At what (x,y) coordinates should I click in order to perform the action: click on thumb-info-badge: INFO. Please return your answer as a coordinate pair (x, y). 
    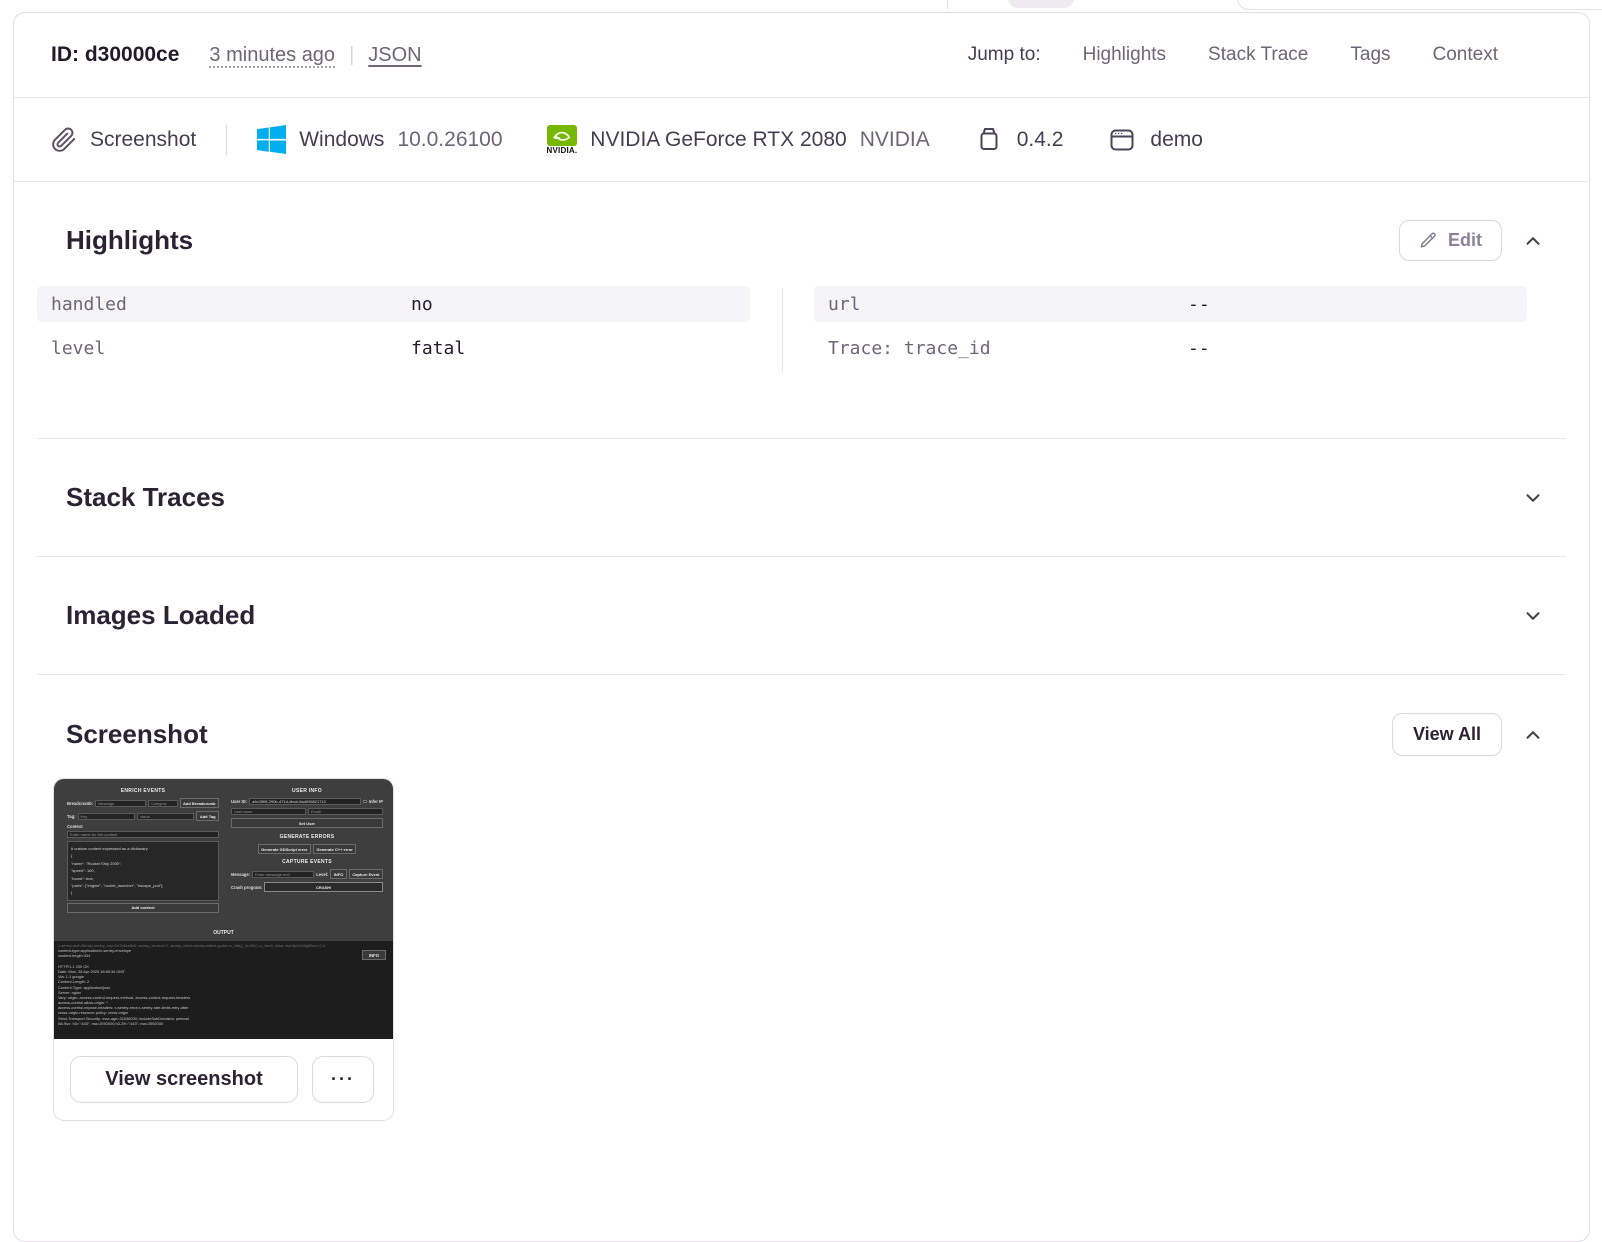
    Looking at the image, I should click on (373, 955).